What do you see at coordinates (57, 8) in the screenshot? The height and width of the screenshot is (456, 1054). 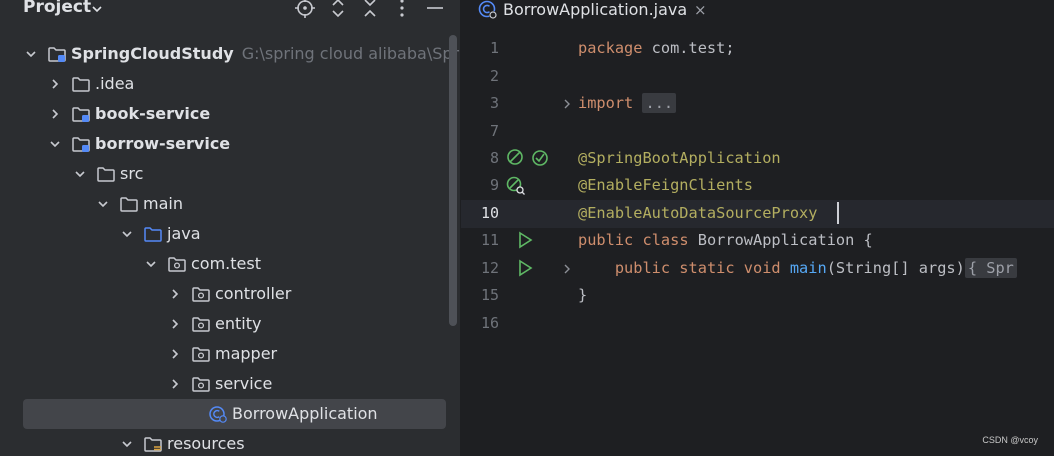 I see `panel-title: Project` at bounding box center [57, 8].